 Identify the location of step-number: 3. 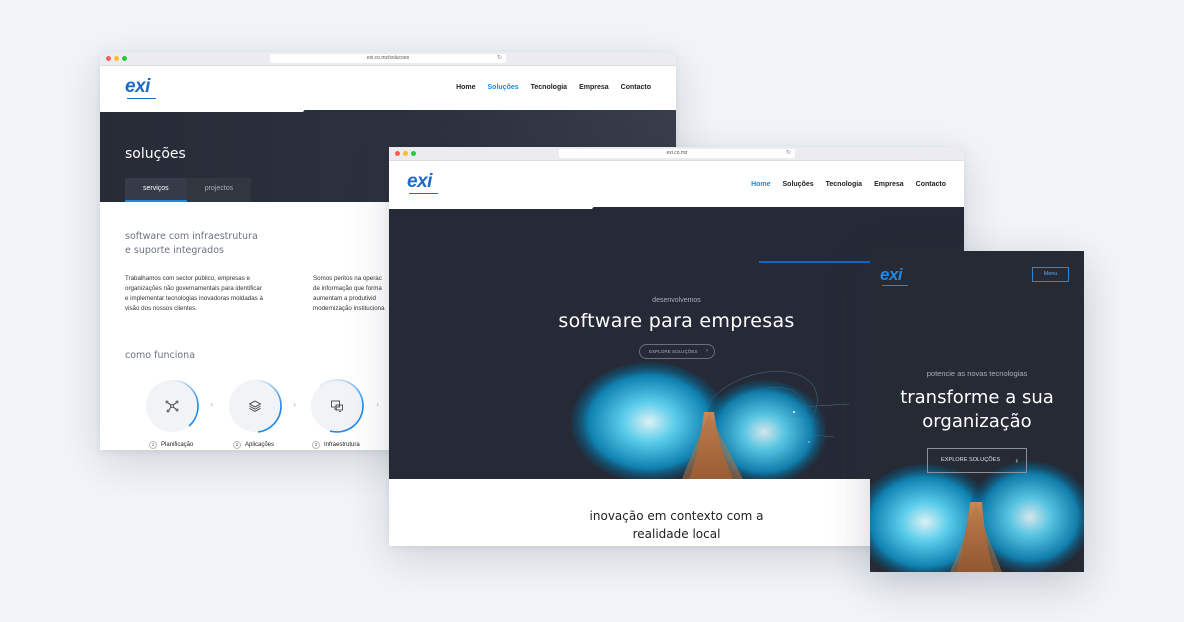
(316, 445).